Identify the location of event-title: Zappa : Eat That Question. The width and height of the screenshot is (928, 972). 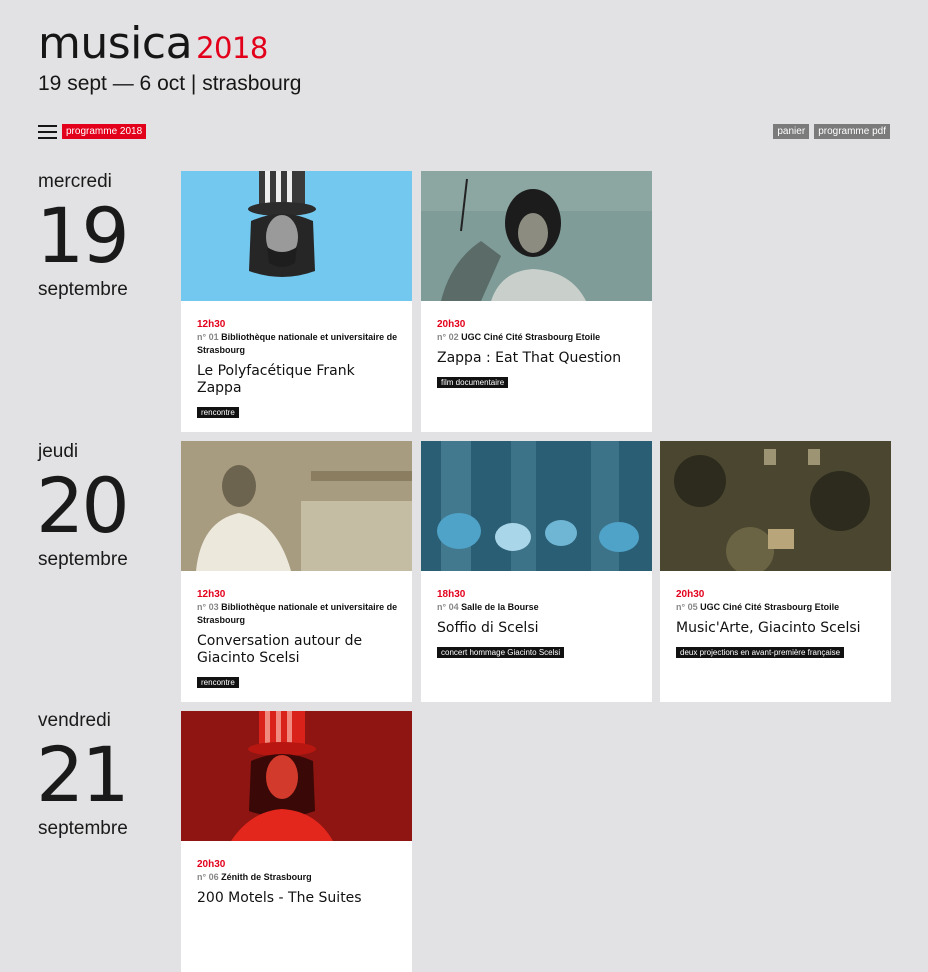
(538, 358).